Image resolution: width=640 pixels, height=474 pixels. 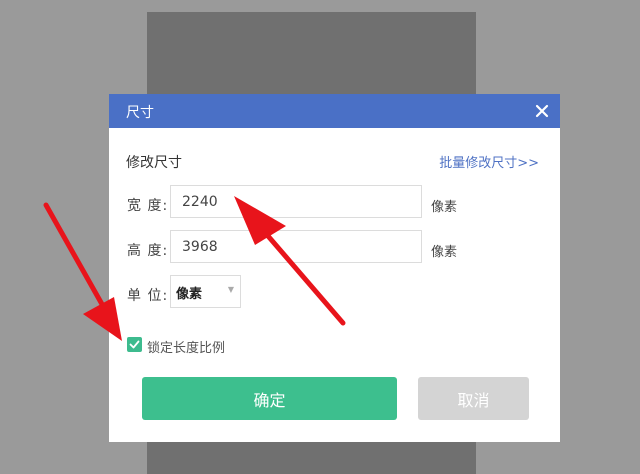 What do you see at coordinates (473, 398) in the screenshot?
I see `cancel-button: 取消` at bounding box center [473, 398].